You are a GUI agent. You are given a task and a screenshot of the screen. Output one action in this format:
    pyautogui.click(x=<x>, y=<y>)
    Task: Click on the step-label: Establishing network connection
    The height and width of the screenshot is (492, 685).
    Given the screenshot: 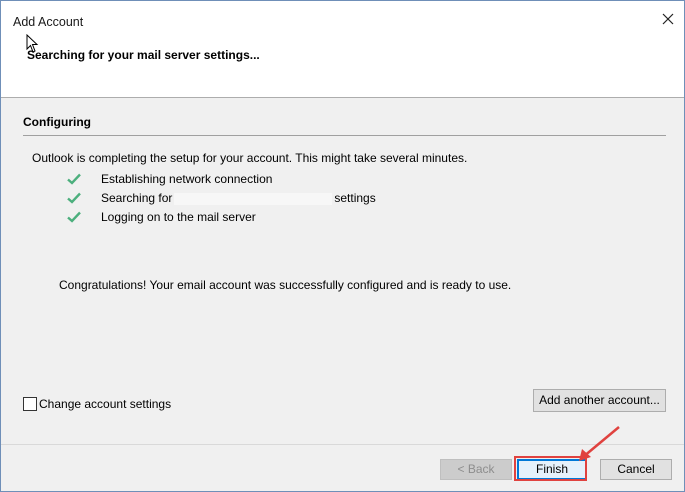 What is the action you would take?
    pyautogui.click(x=187, y=179)
    